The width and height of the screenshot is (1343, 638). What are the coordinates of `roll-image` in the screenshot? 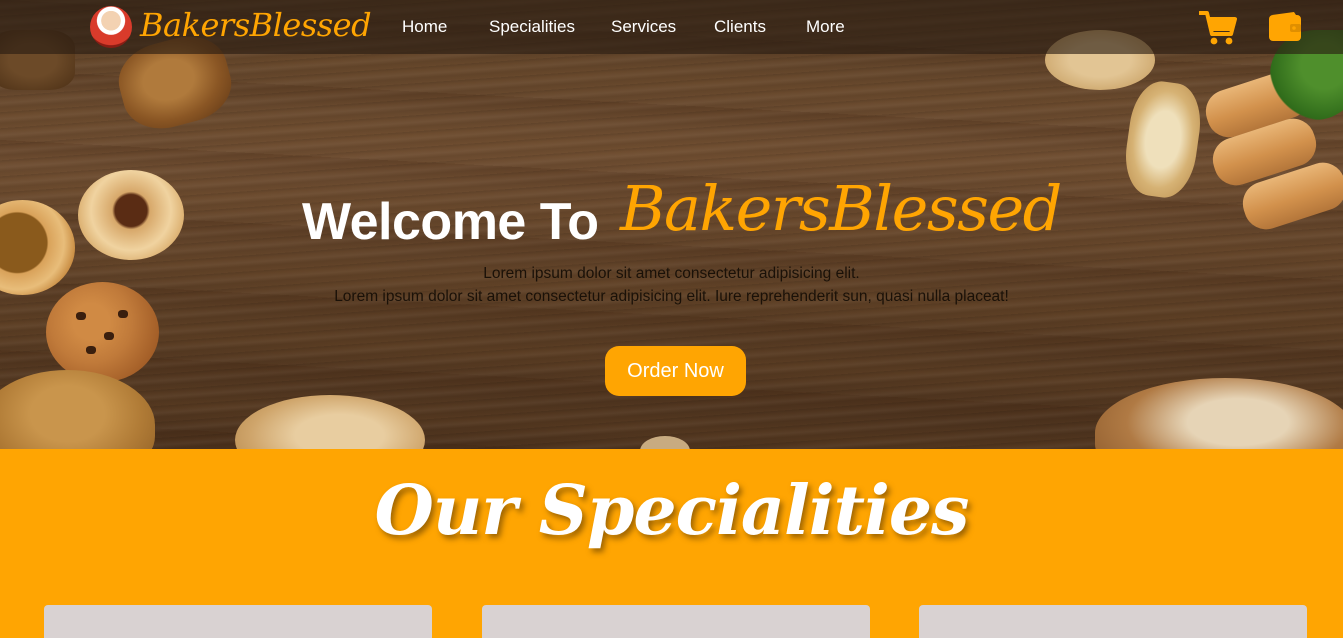 It's located at (1163, 139).